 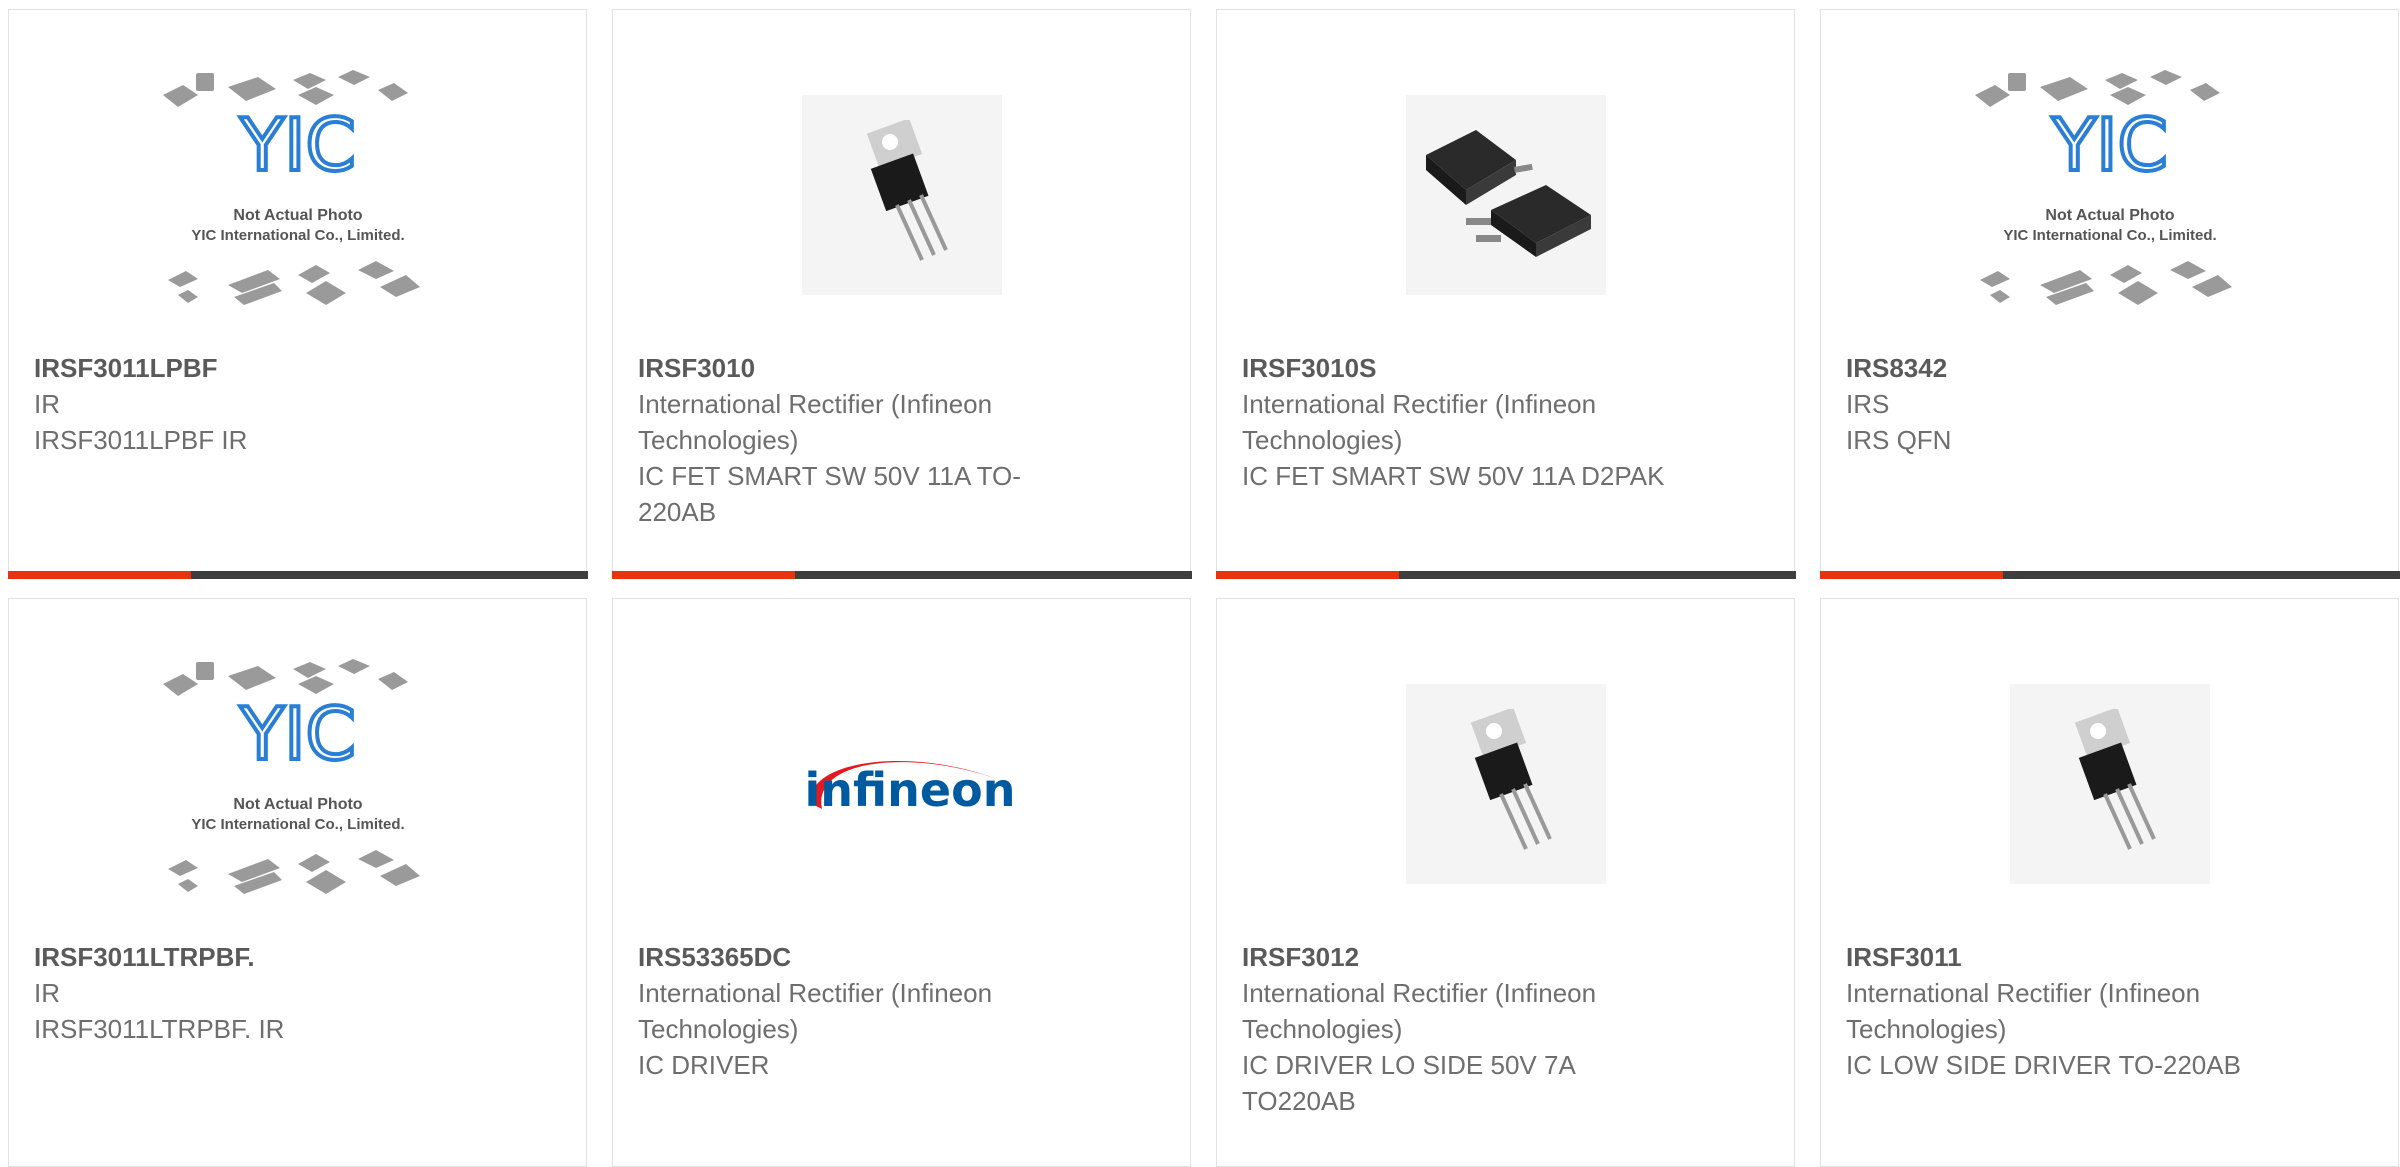 What do you see at coordinates (260, 993) in the screenshot?
I see `product-info: IRSF3011LTRPBF. IR IRSF3011LTRPBF. IR` at bounding box center [260, 993].